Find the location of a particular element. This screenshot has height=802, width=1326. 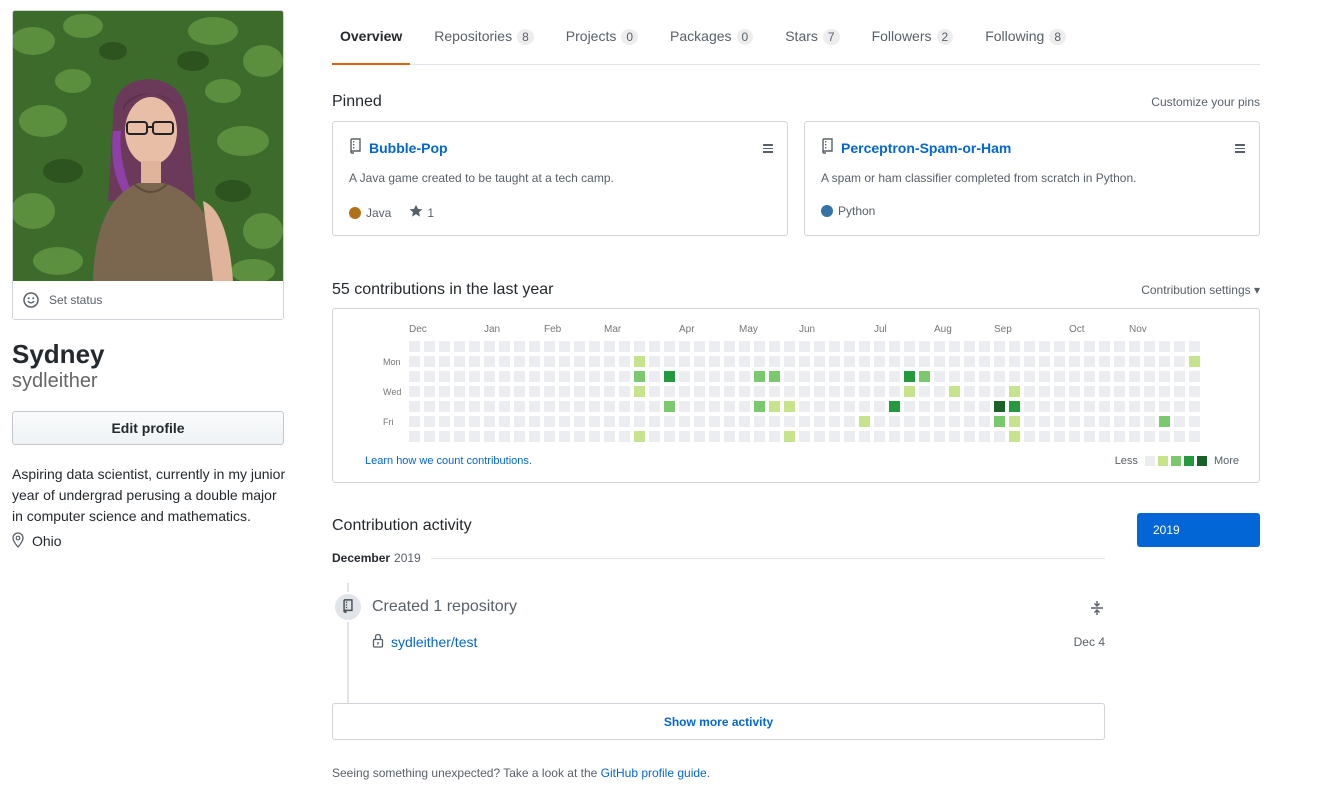

repo-stars: 1 is located at coordinates (421, 212).